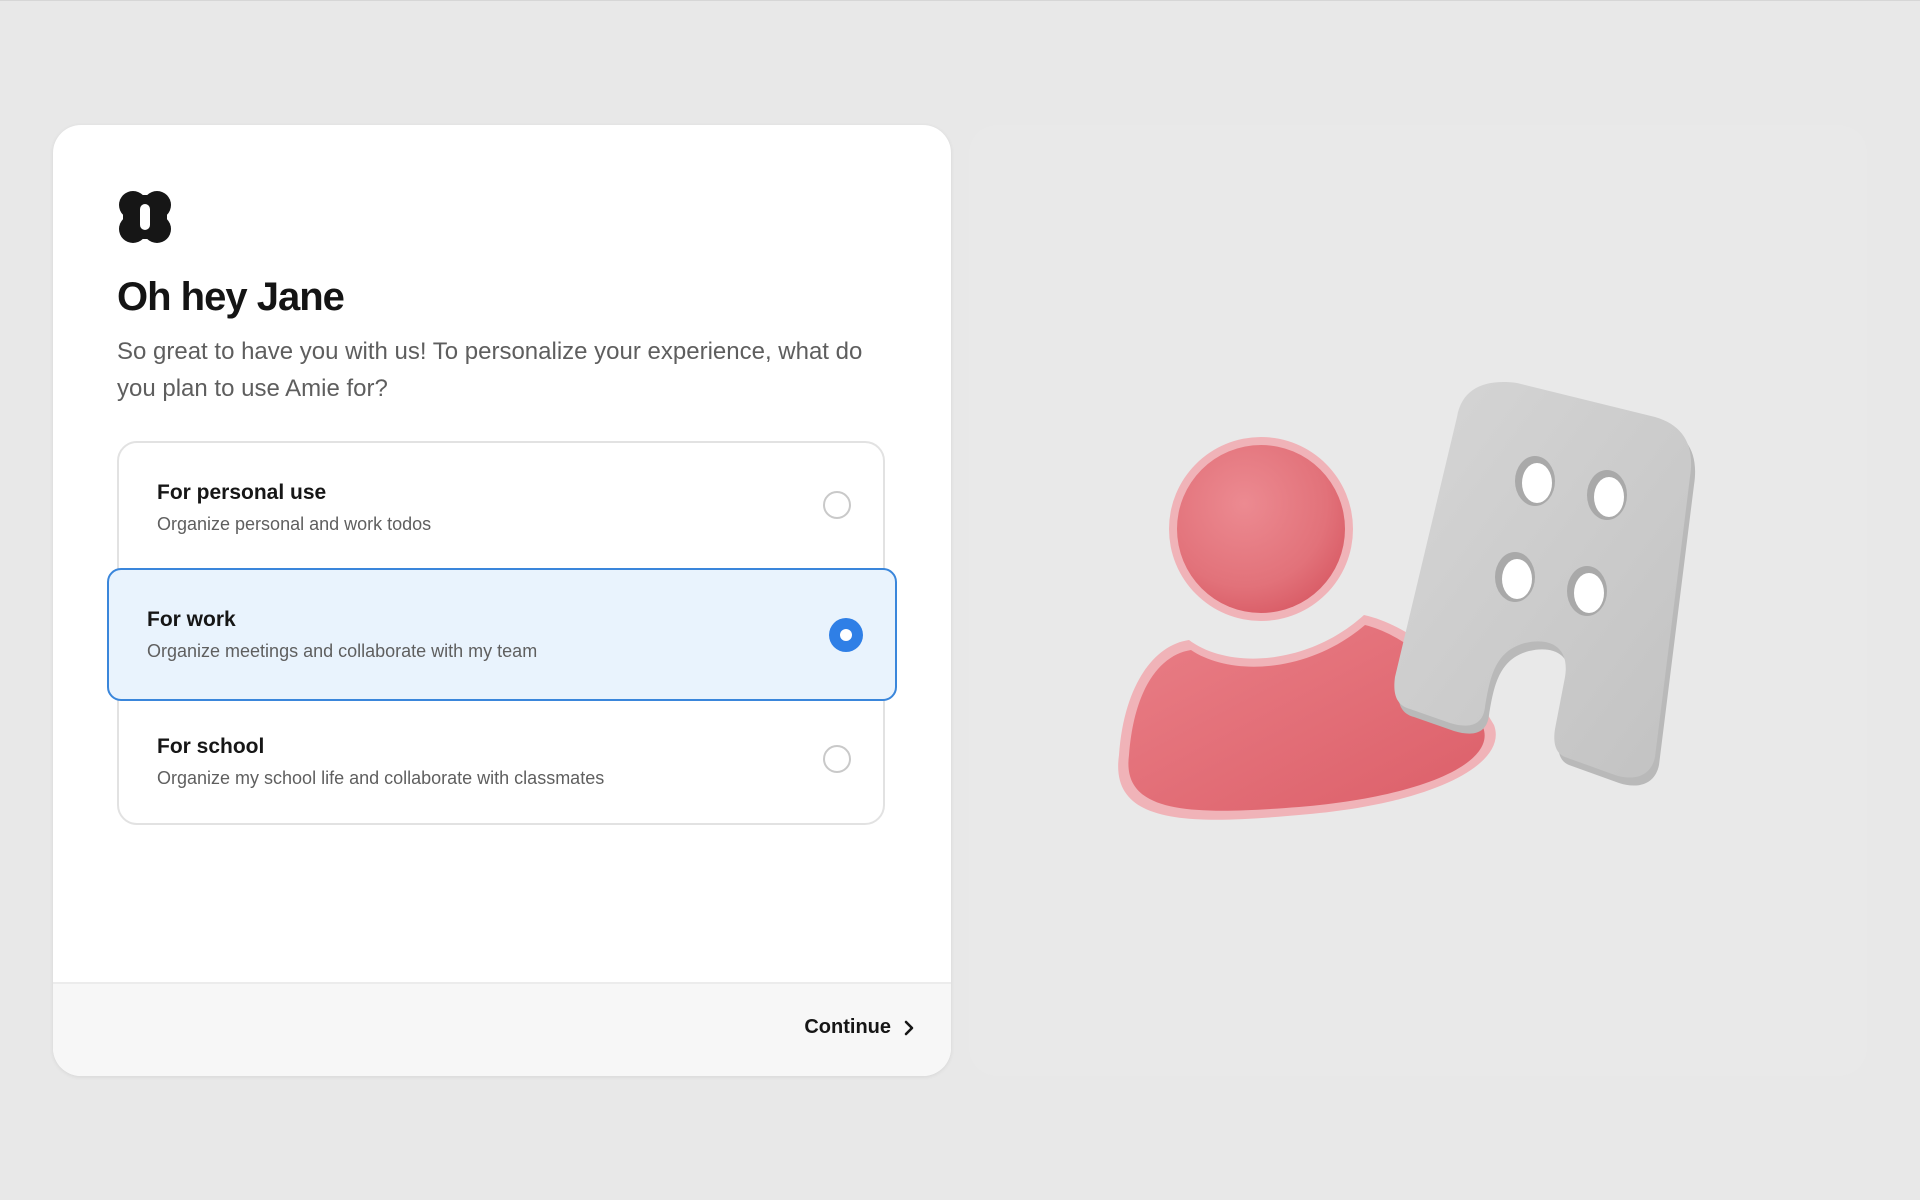  What do you see at coordinates (909, 1027) in the screenshot?
I see `chevron-right-icon` at bounding box center [909, 1027].